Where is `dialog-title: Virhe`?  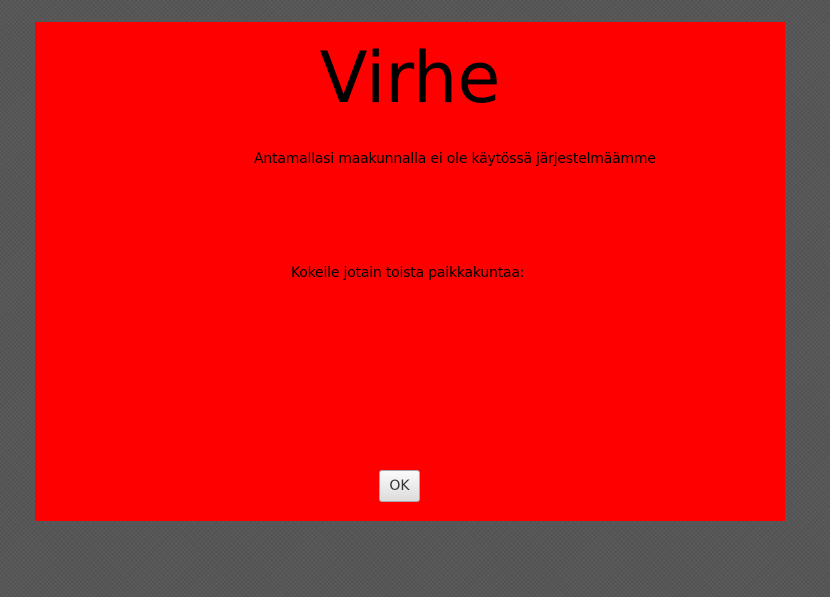 dialog-title: Virhe is located at coordinates (410, 78).